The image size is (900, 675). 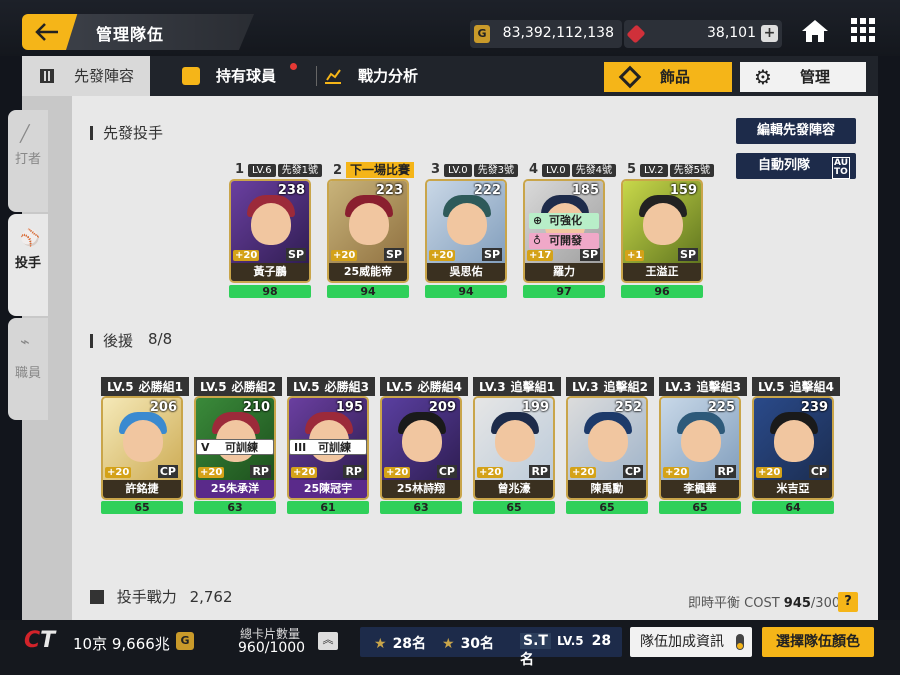 I want to click on player-name: 陳禹勳, so click(x=607, y=489).